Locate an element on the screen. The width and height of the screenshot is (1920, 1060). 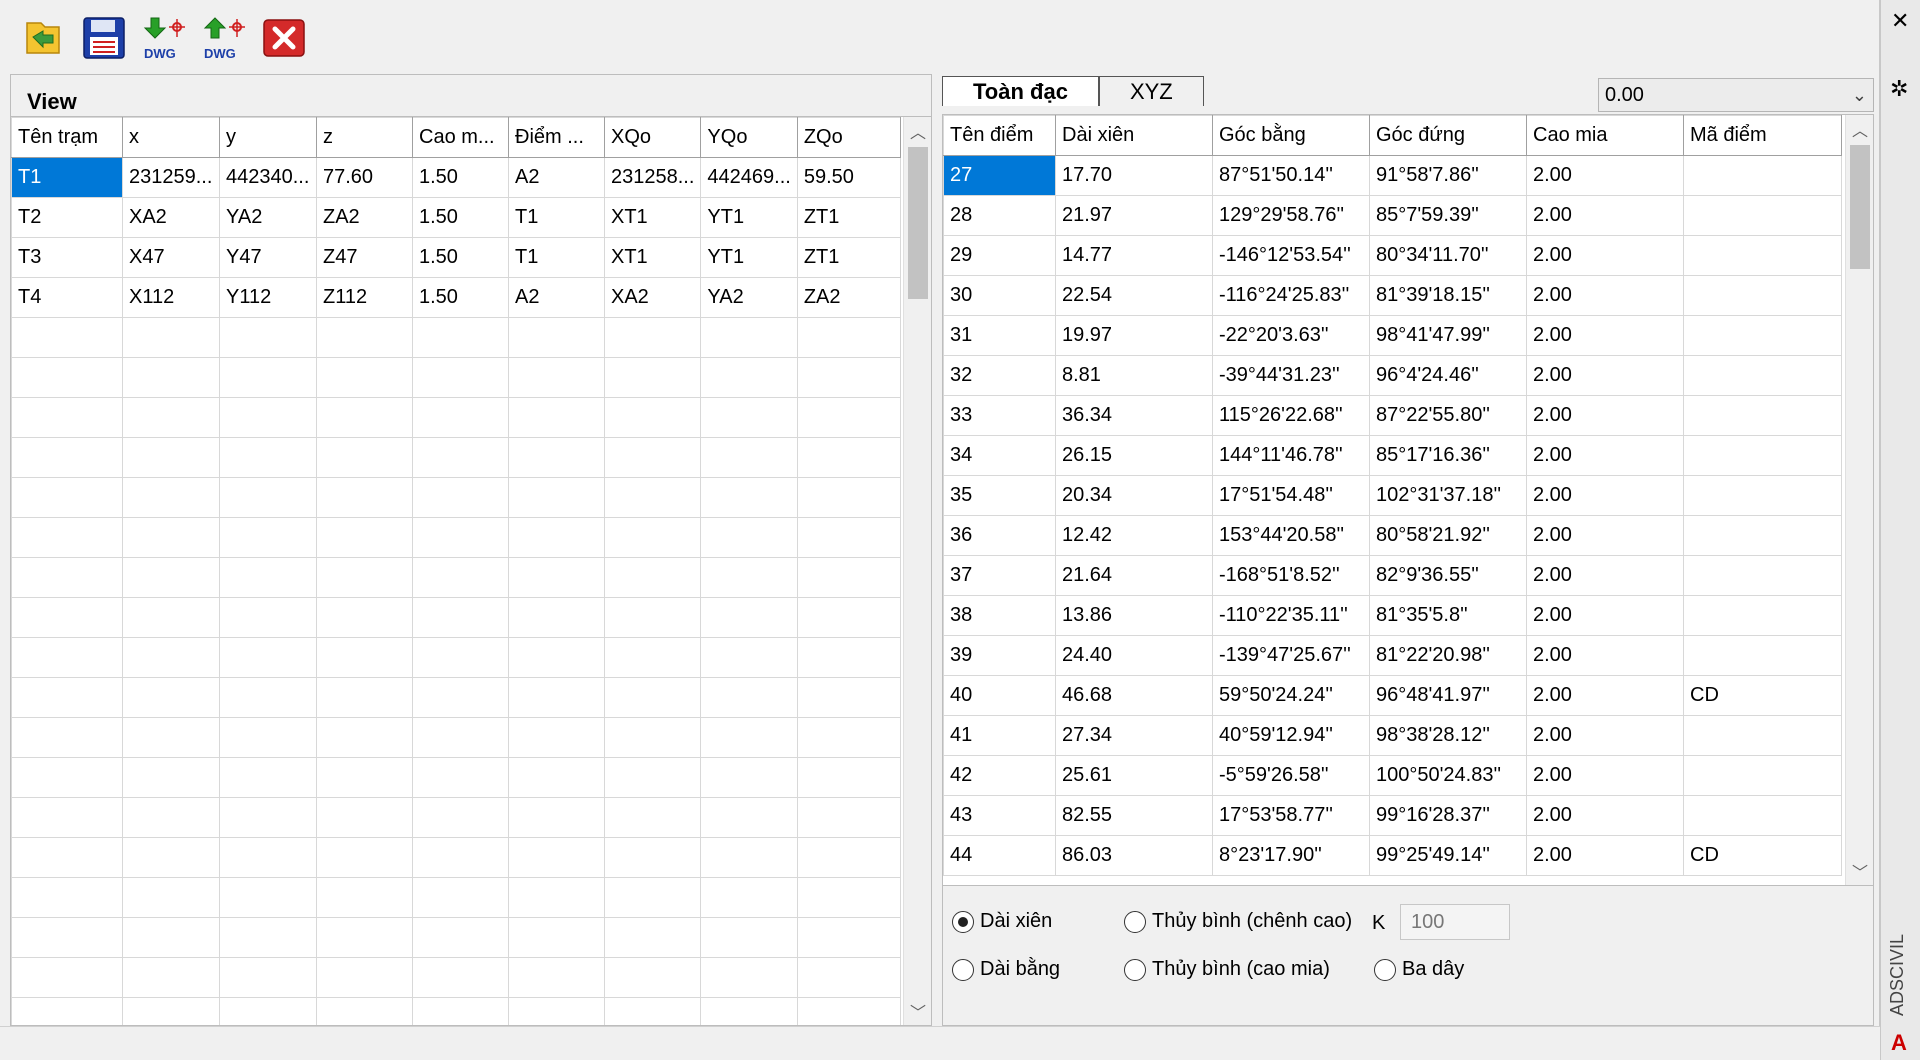
table-row: 27 17.70 87°51'50.14'' 91°58'7.86'' 2.00 is located at coordinates (1392, 175).